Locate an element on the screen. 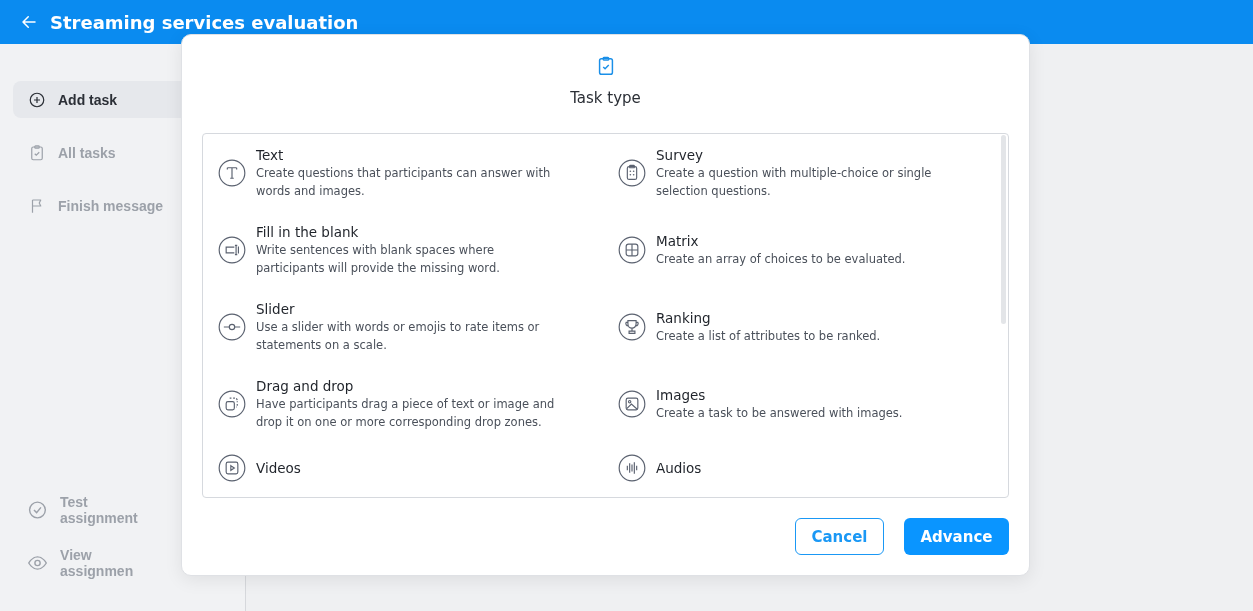 This screenshot has width=1253, height=611. text-field-icon is located at coordinates (232, 249).